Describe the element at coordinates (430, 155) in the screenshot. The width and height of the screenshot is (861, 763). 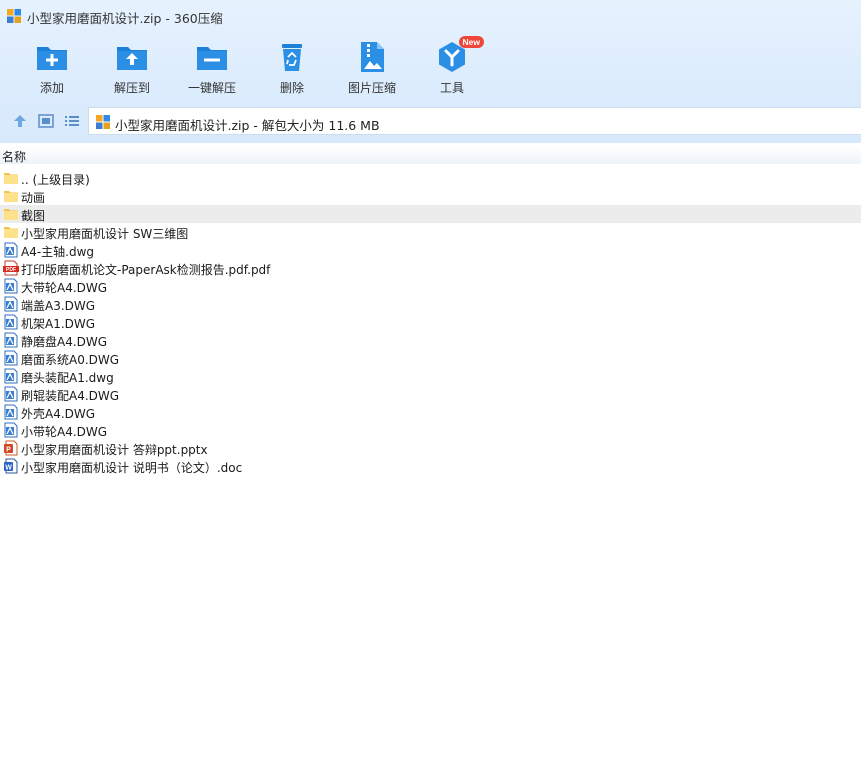
I see `column-header-name: 名称` at that location.